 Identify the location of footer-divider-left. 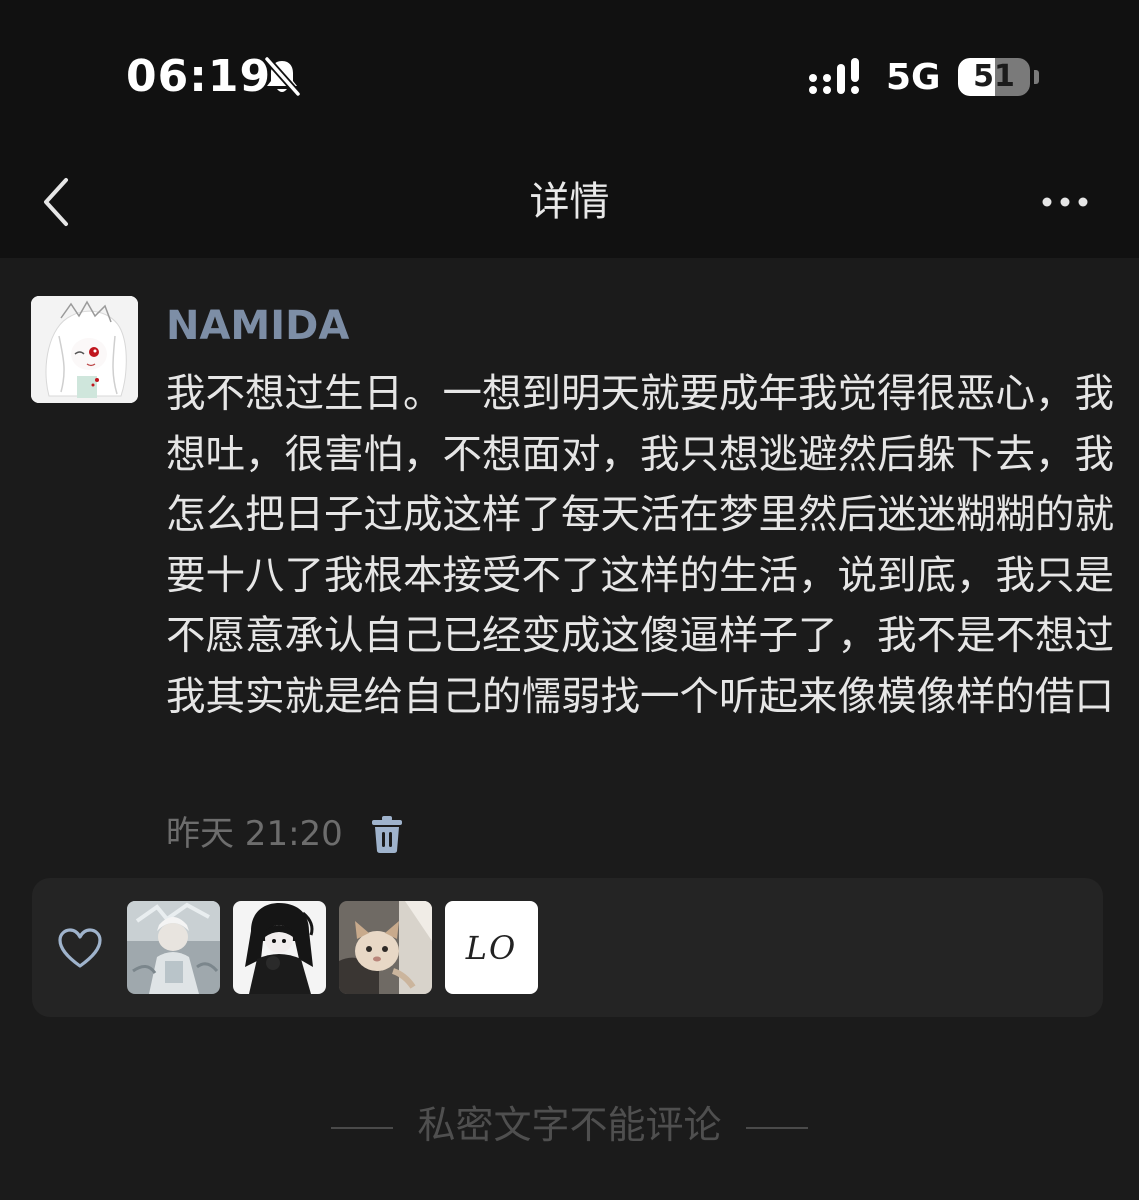
(362, 1127).